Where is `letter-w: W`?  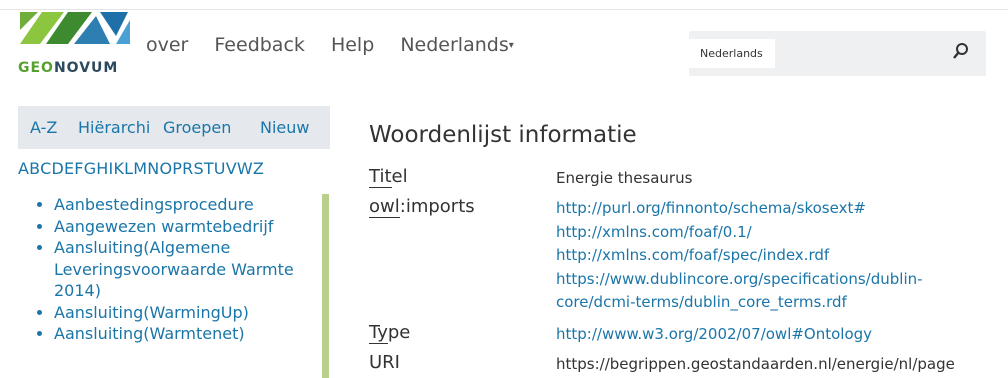 letter-w: W is located at coordinates (245, 168).